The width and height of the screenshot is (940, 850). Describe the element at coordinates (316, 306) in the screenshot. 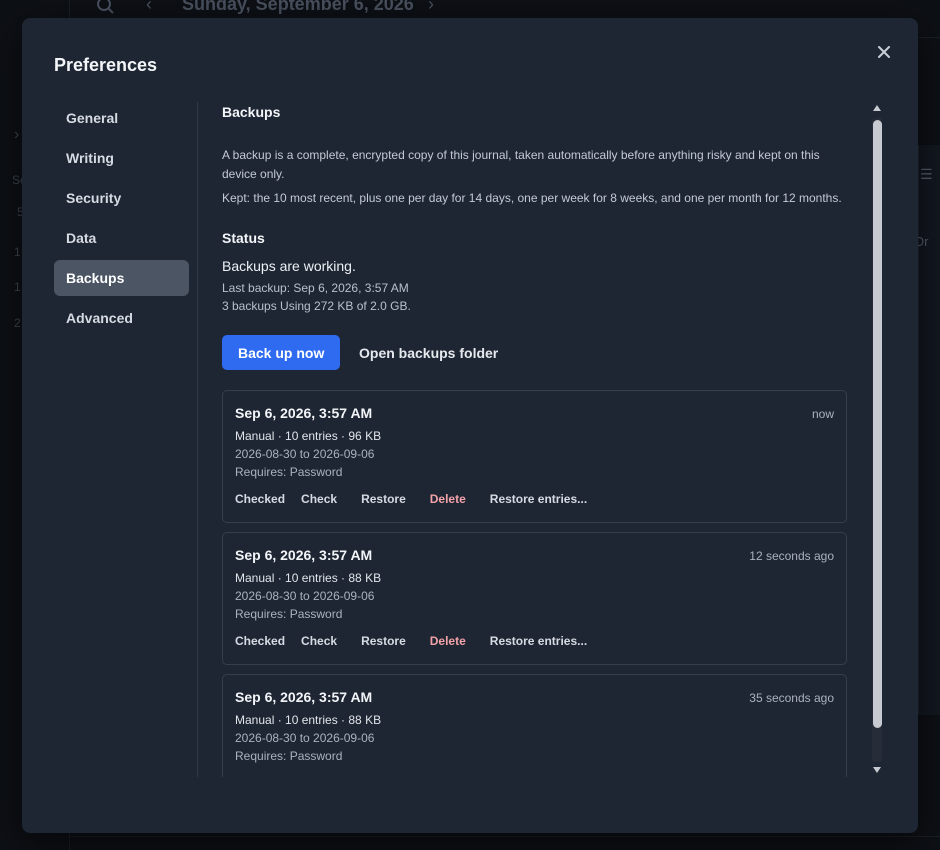

I see `storage-usage: 3 backups Using 272 KB of 2.0 GB.` at that location.